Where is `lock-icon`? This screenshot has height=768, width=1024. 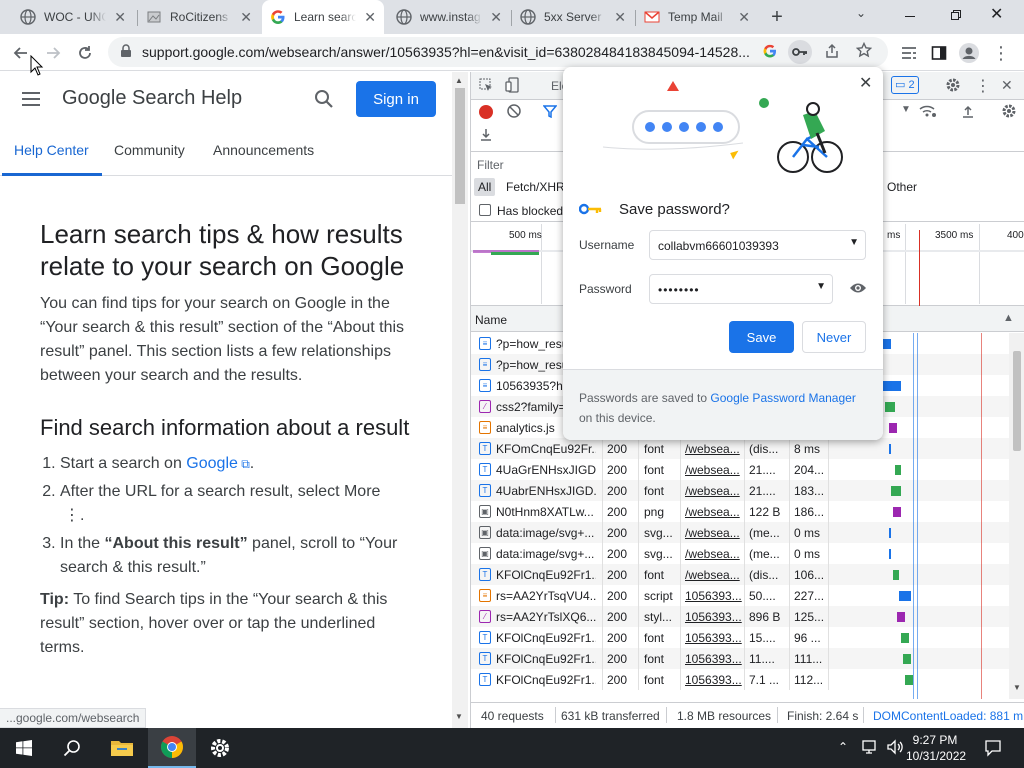 lock-icon is located at coordinates (126, 52).